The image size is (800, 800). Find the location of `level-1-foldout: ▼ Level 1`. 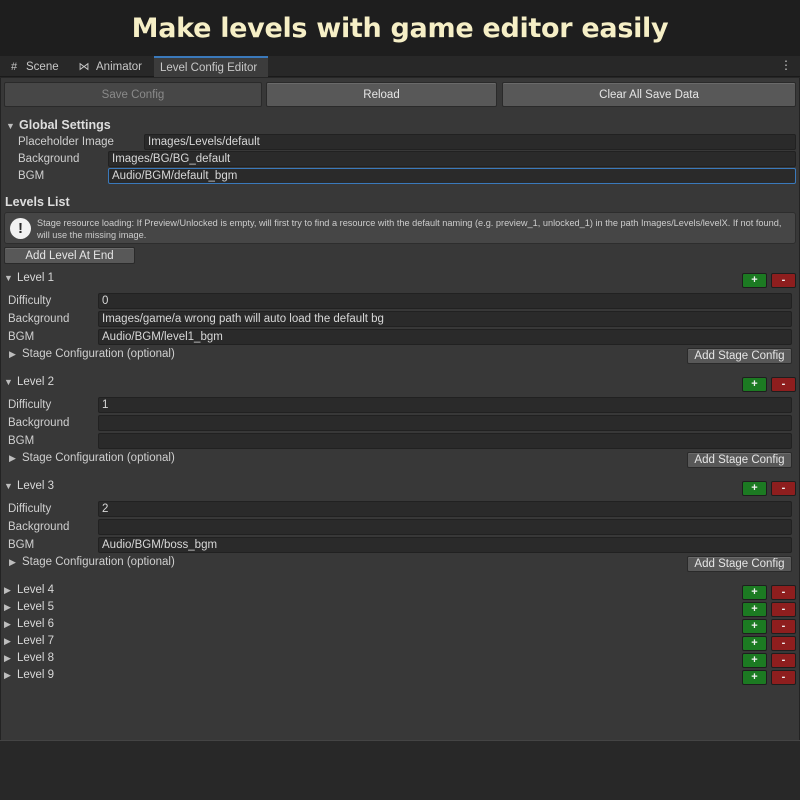

level-1-foldout: ▼ Level 1 is located at coordinates (29, 278).